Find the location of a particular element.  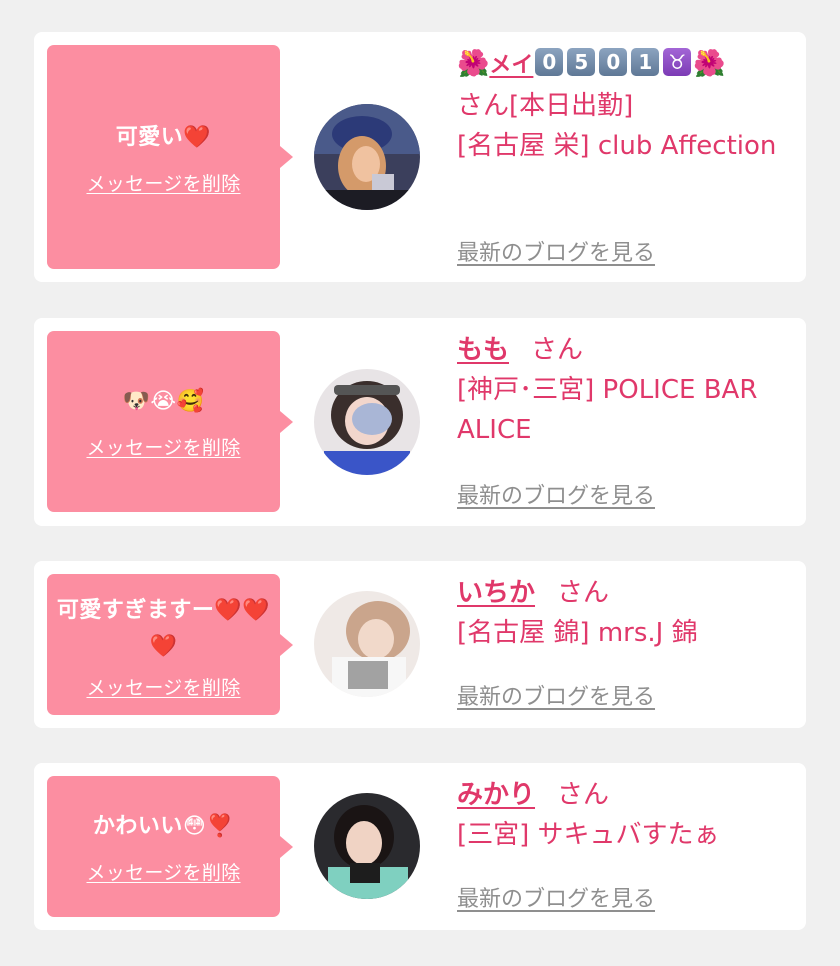

cast-info: みかり さん [三宮] サキュバすたぁ is located at coordinates (623, 815).